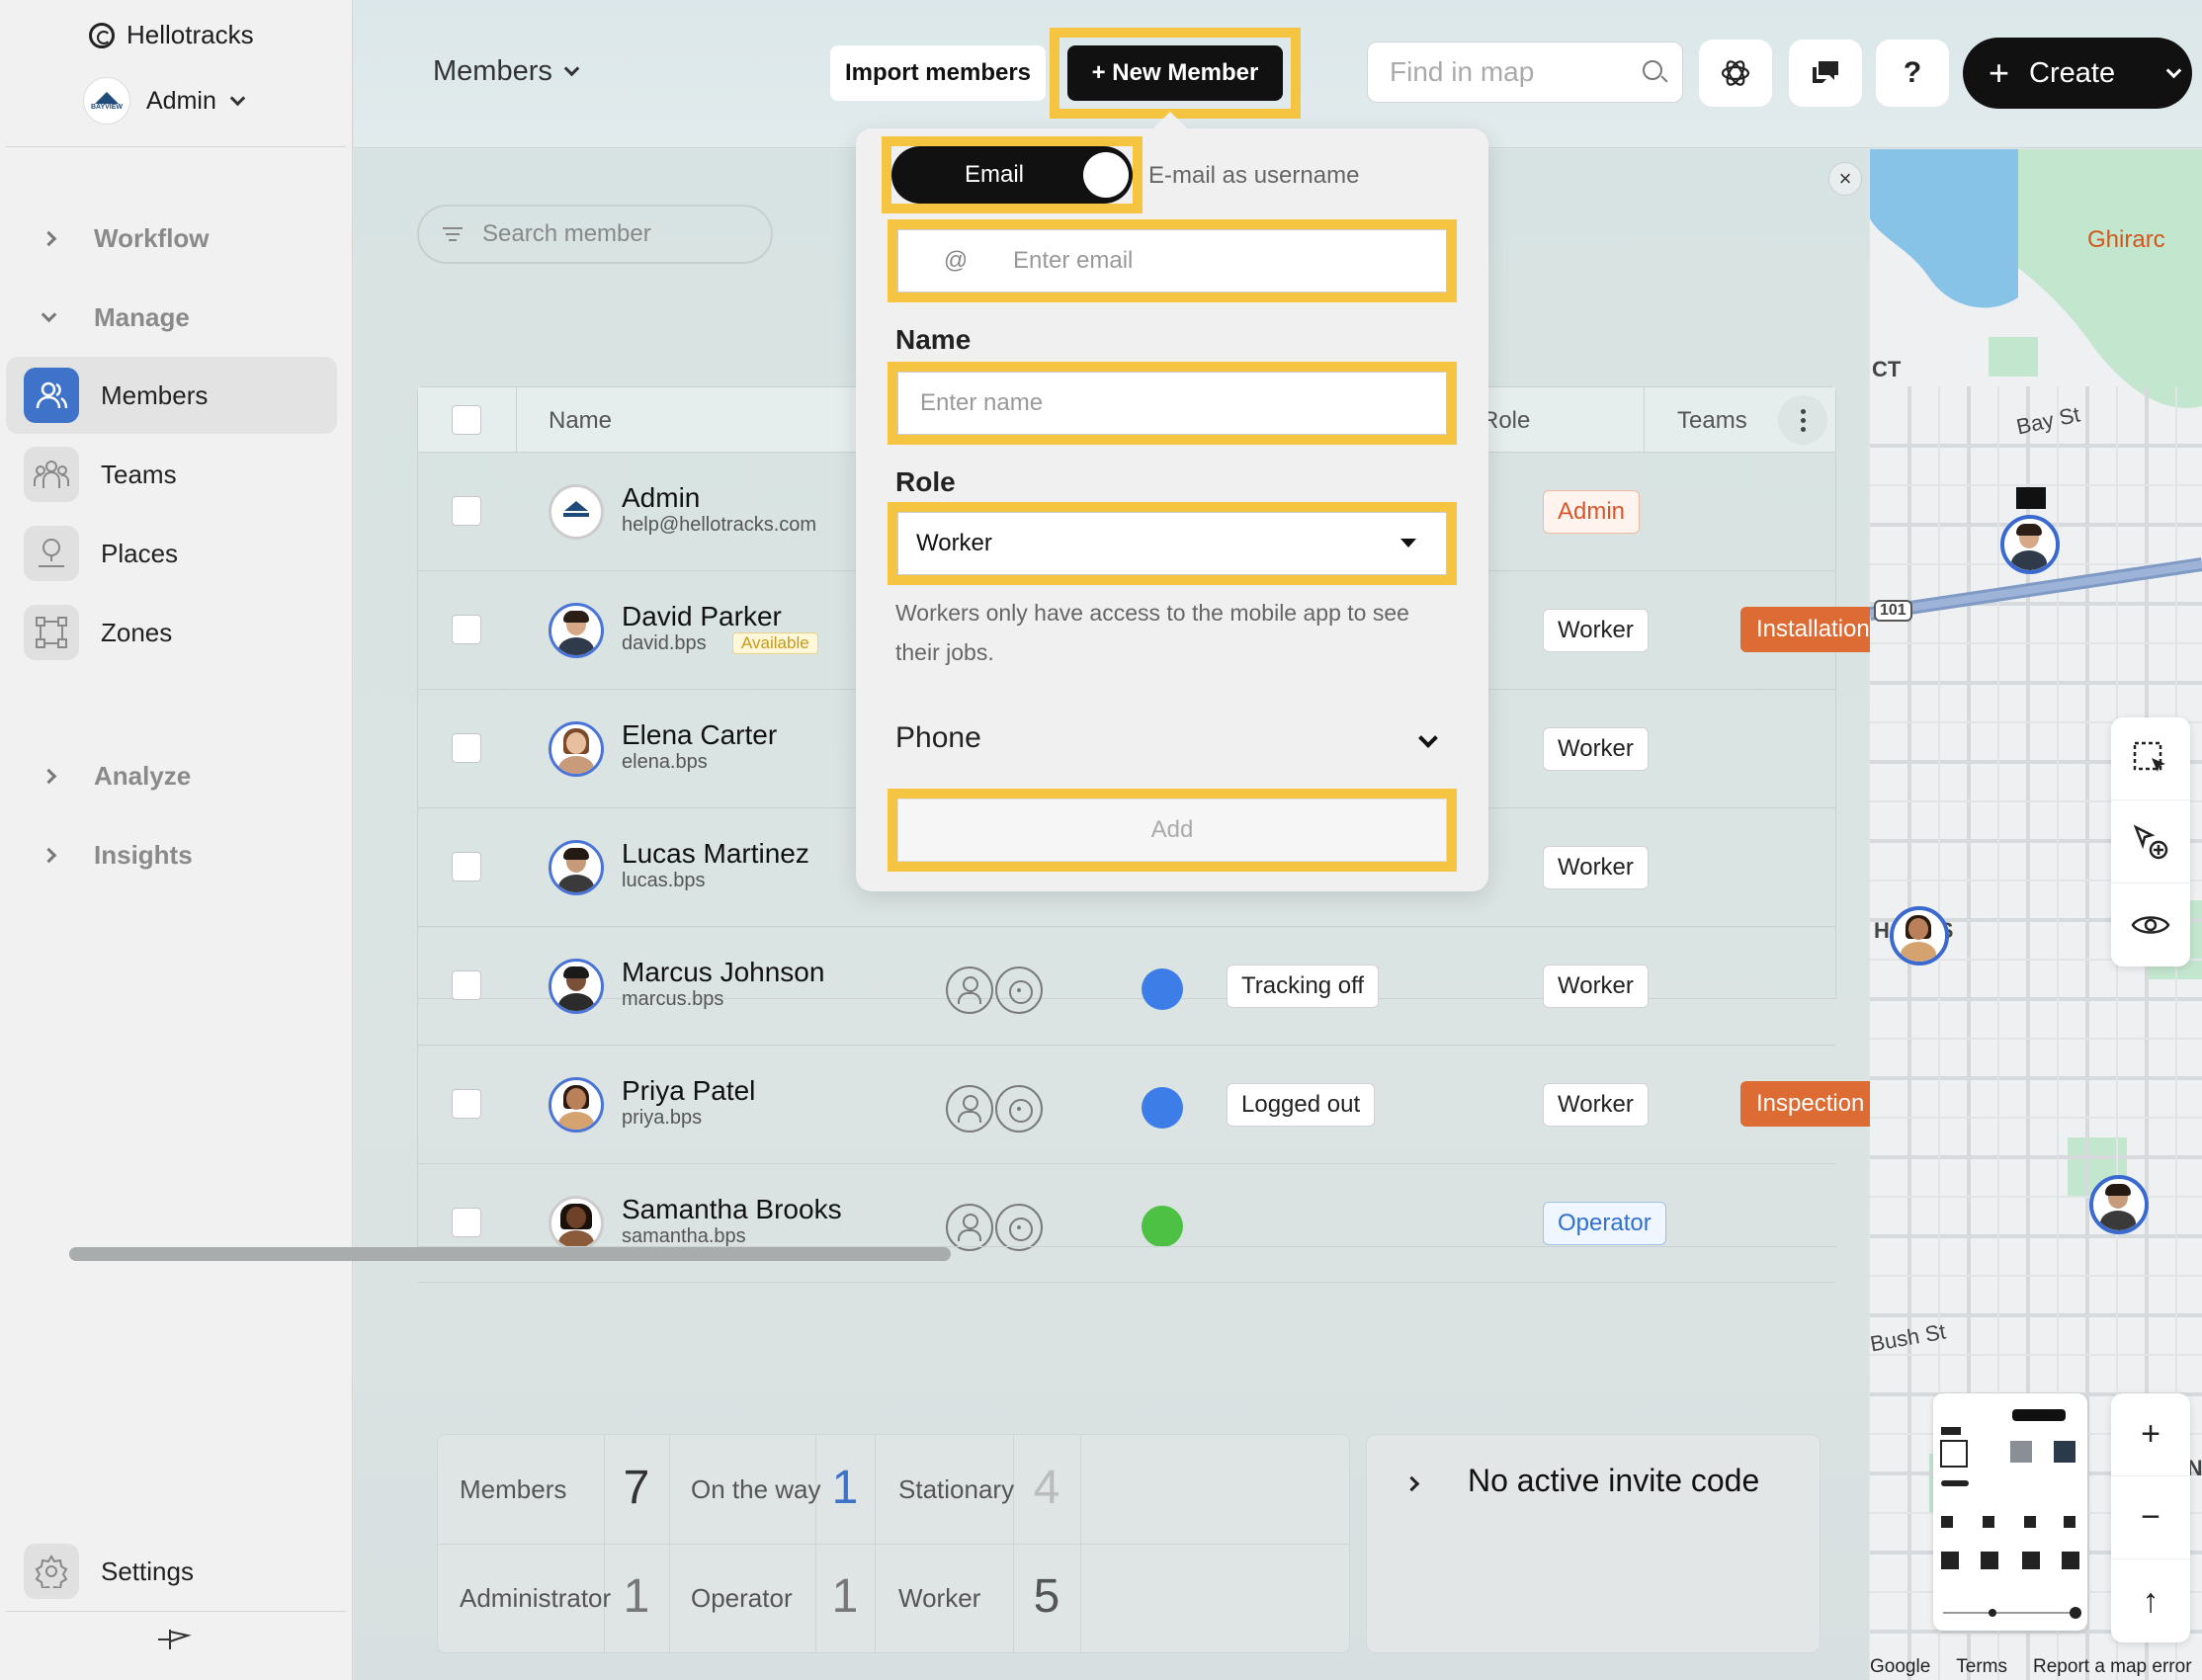 This screenshot has width=2202, height=1680. Describe the element at coordinates (1172, 403) in the screenshot. I see `name-field: Enter name` at that location.